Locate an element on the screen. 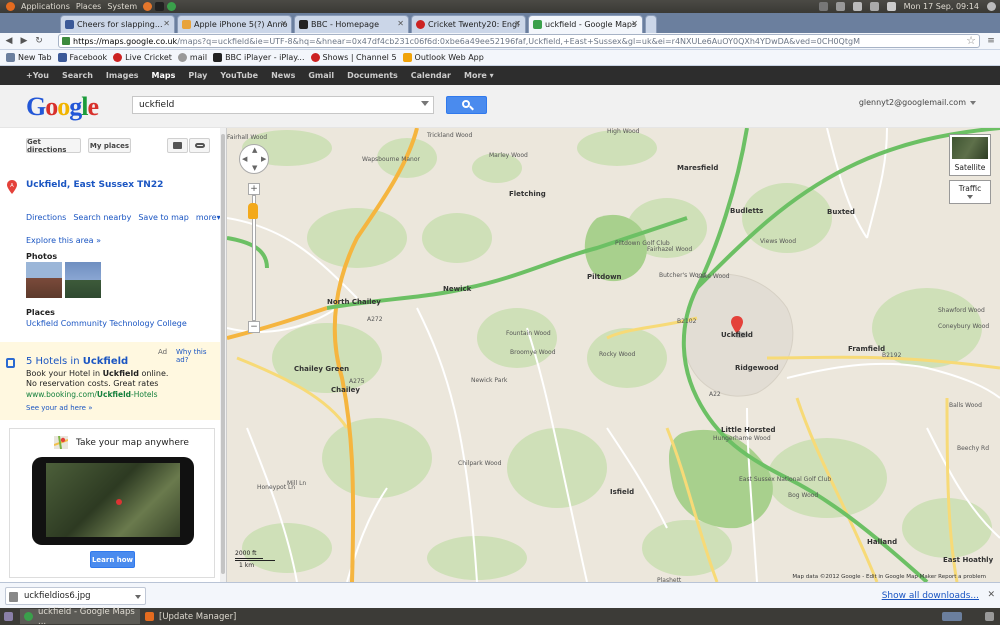 The width and height of the screenshot is (1000, 625). map-label: Uckfield is located at coordinates (737, 335).